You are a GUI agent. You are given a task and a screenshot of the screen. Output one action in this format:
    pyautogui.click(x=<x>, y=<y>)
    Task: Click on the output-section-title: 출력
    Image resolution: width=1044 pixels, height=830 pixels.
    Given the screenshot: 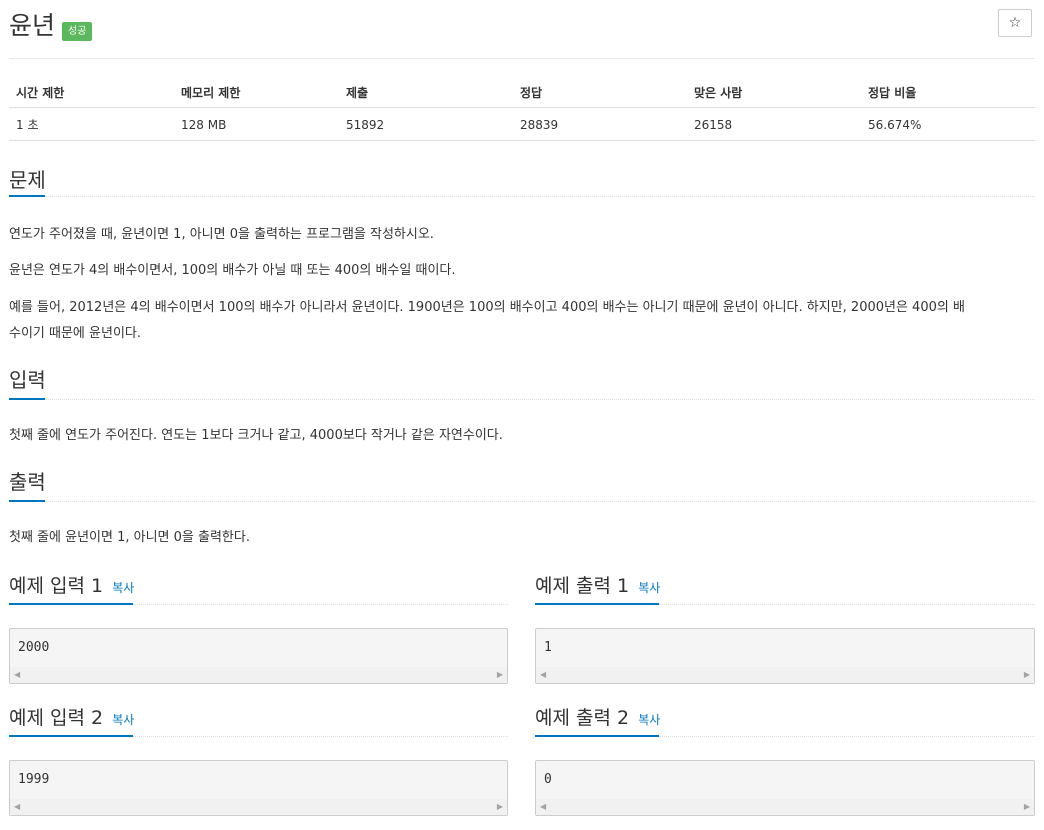 What is the action you would take?
    pyautogui.click(x=27, y=482)
    